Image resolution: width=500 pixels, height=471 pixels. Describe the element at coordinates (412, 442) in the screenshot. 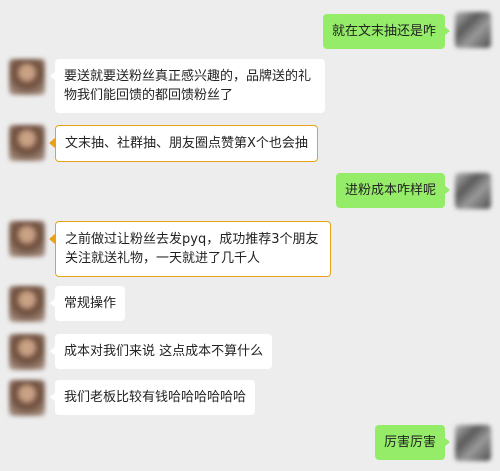

I see `message-bubble-outgoing: 厉害厉害` at that location.